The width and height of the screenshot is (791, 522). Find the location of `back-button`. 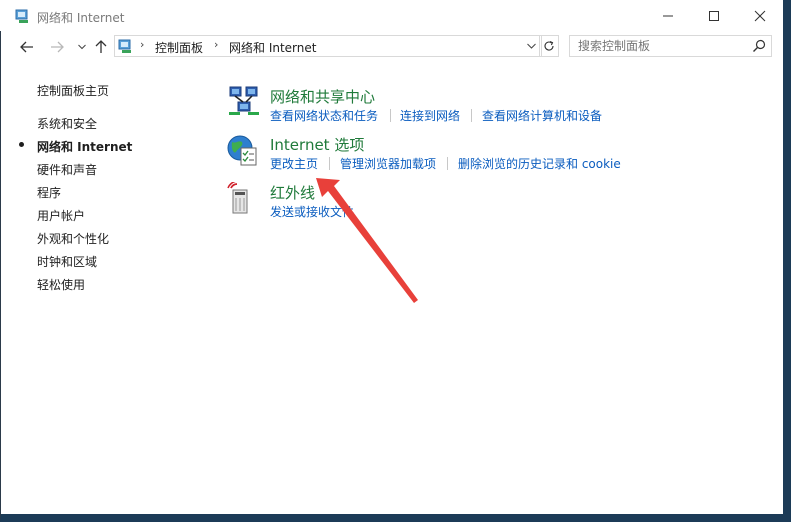

back-button is located at coordinates (27, 47).